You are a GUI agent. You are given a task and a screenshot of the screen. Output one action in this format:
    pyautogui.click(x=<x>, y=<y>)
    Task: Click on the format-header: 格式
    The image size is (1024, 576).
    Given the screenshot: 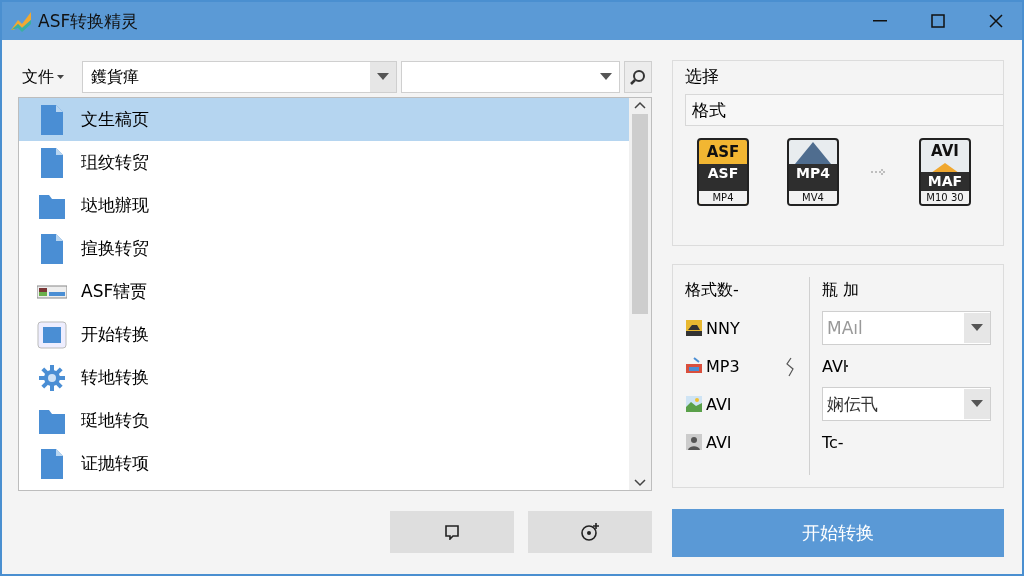 What is the action you would take?
    pyautogui.click(x=844, y=110)
    